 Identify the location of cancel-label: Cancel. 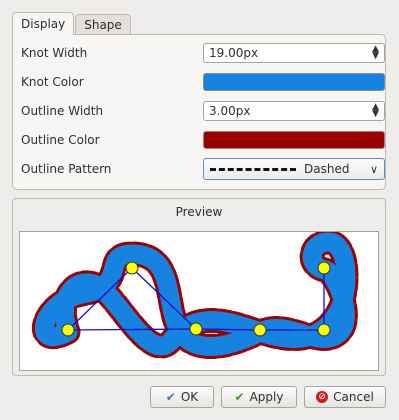
(353, 397).